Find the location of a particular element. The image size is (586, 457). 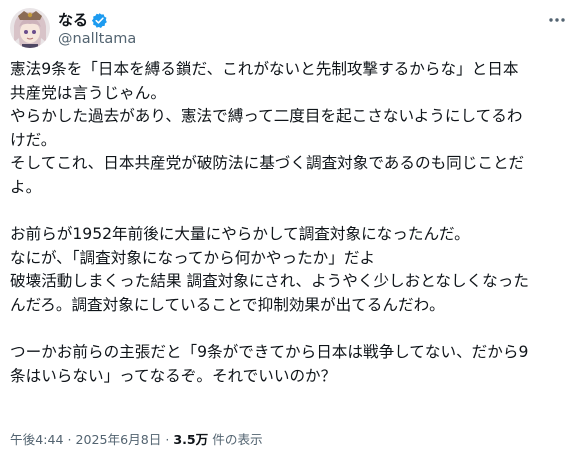

tweet-line: 憲法9条を「日本を縛る鎖だ、これがないと先制攻撃するからな」と日本 is located at coordinates (264, 69).